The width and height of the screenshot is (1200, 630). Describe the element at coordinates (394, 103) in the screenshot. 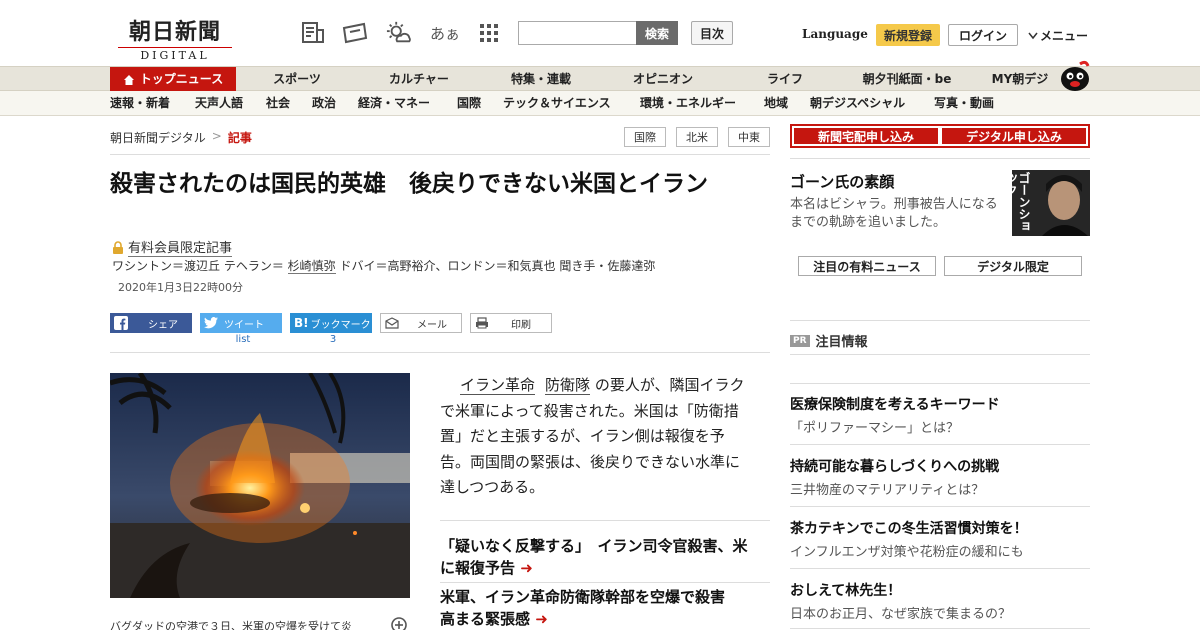

I see `subnav-economy: 経済・マネー` at that location.